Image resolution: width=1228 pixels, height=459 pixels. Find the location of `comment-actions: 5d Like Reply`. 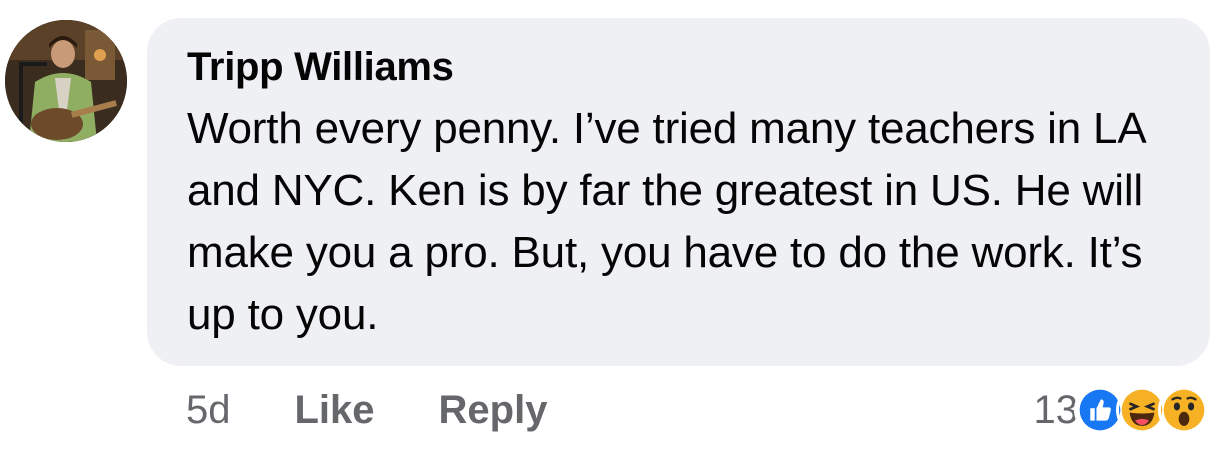

comment-actions: 5d Like Reply is located at coordinates (366, 410).